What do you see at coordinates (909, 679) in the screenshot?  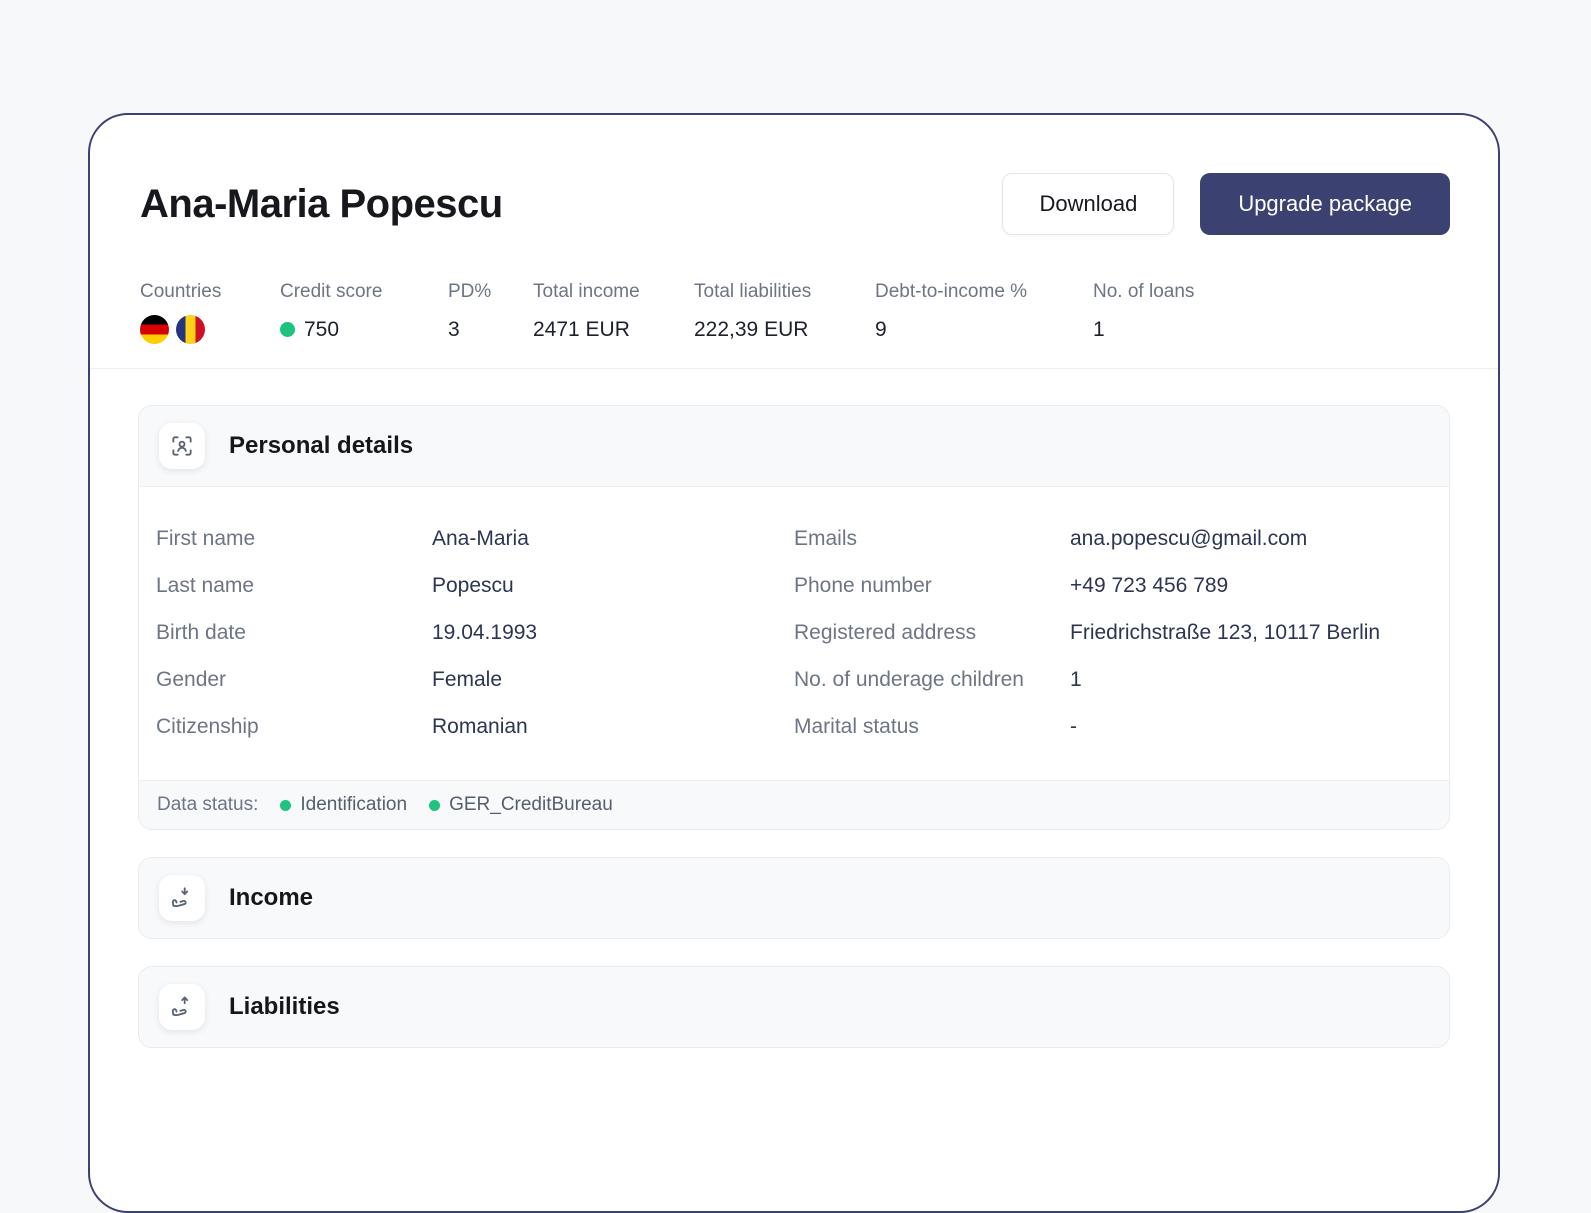 I see `detail-label: No. of underage children` at bounding box center [909, 679].